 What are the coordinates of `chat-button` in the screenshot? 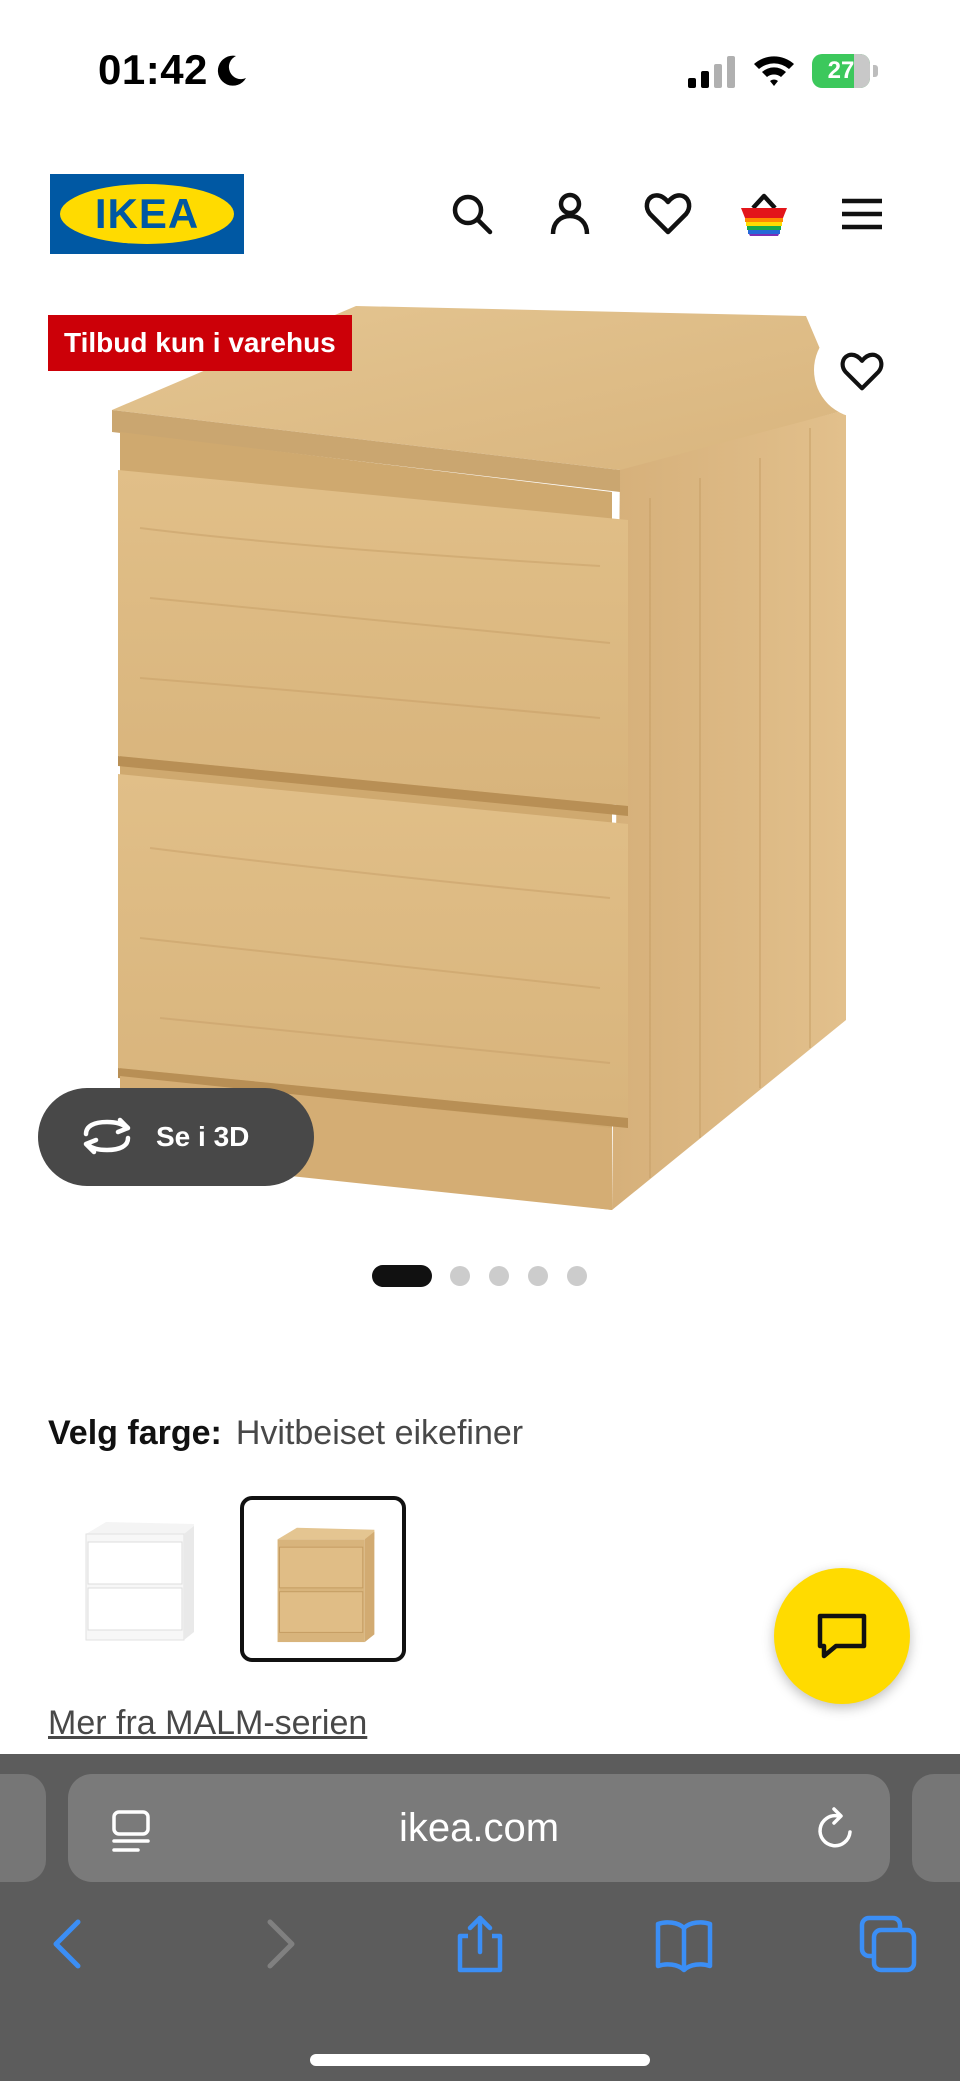 It's located at (842, 1636).